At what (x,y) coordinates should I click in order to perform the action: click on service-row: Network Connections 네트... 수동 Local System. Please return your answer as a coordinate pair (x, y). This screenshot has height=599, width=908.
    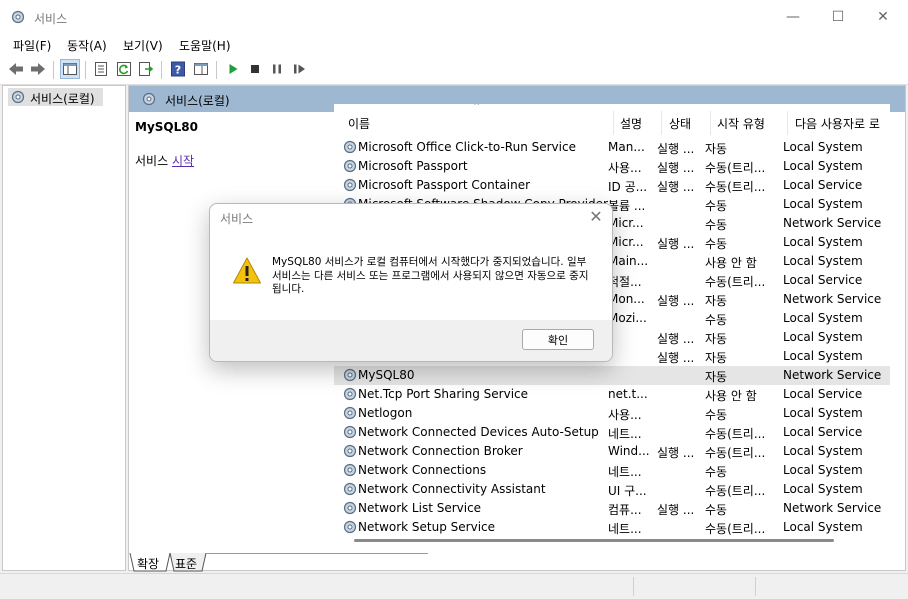
    Looking at the image, I should click on (612, 470).